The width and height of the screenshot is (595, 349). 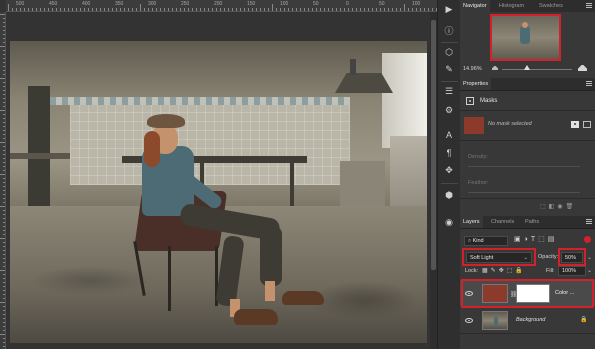 I want to click on tab-layers: Layers, so click(x=471, y=222).